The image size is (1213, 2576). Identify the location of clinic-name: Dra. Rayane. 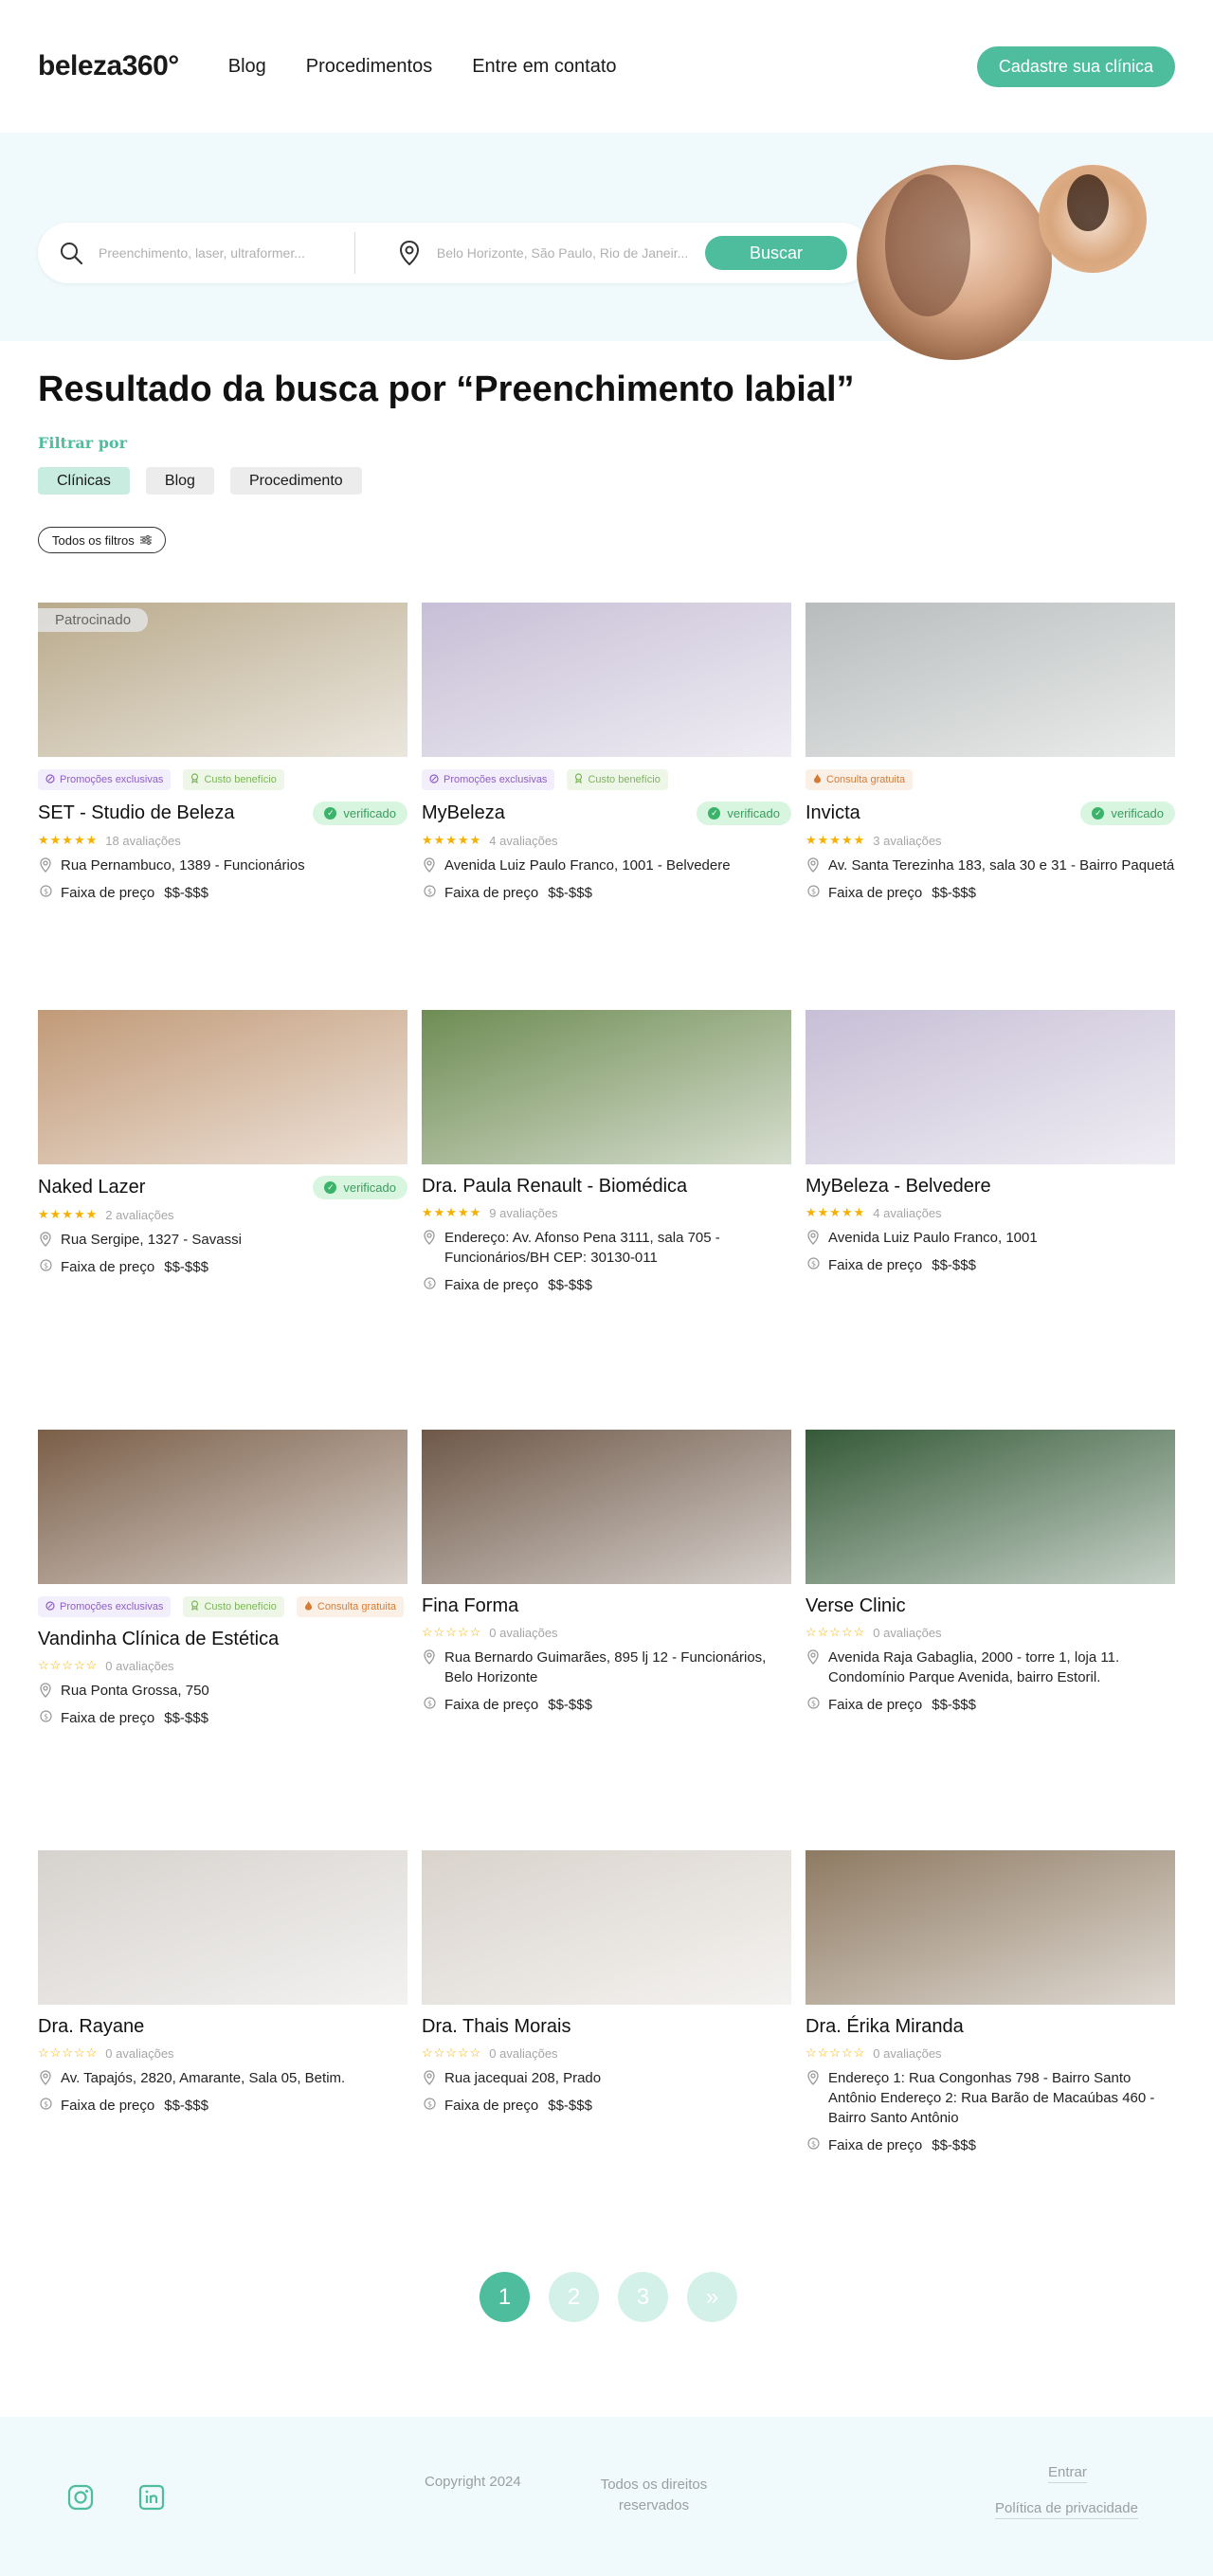
(91, 2027).